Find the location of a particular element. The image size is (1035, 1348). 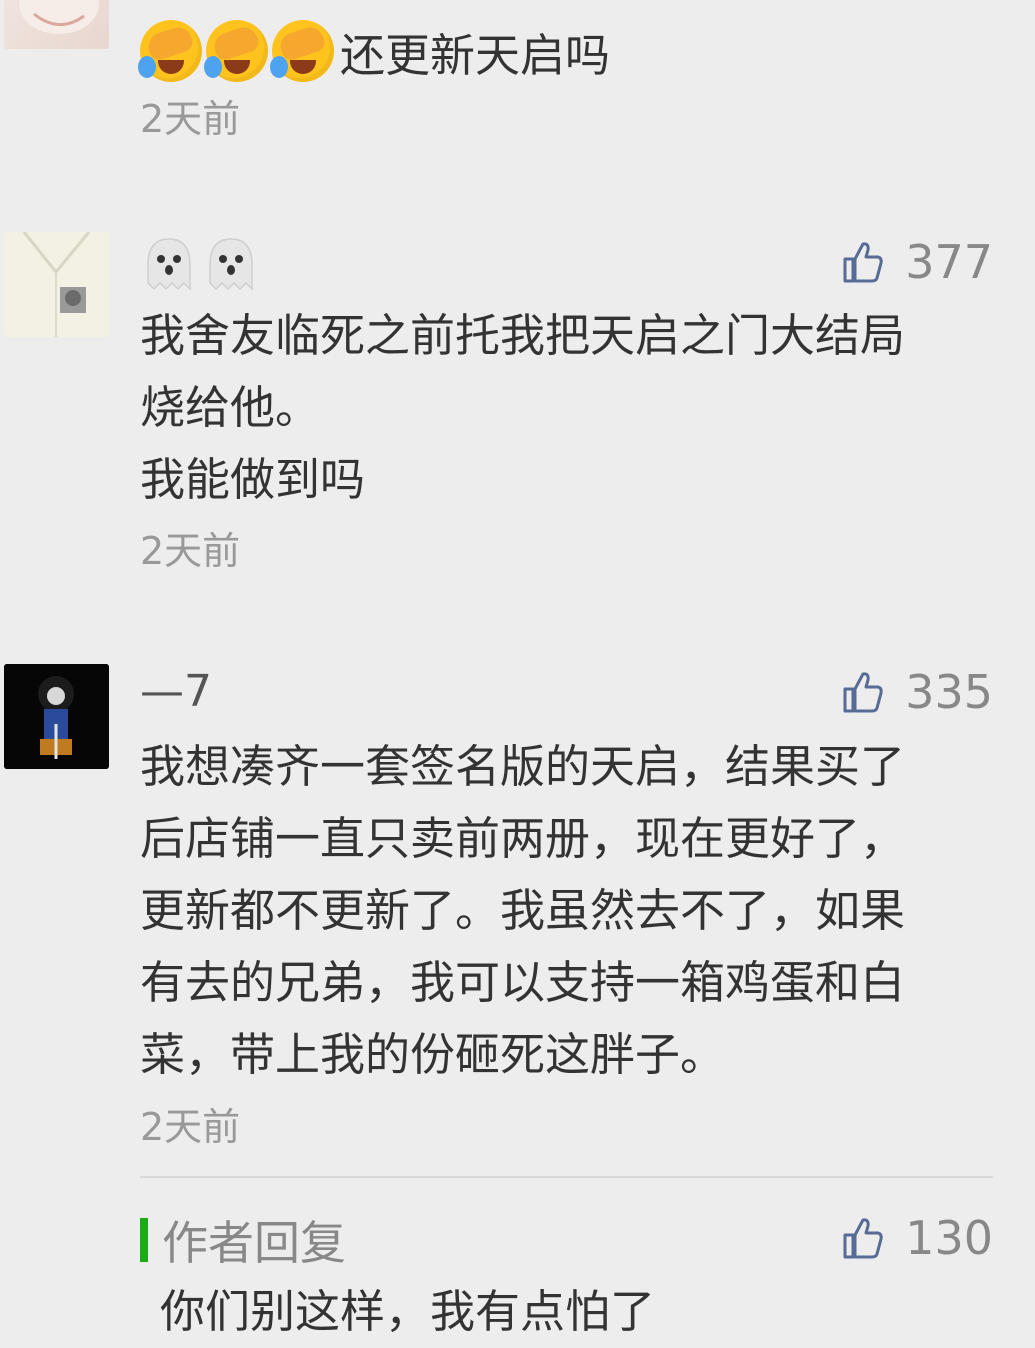

reply-text: 你们别这样，我有点怕了 is located at coordinates (408, 1311).